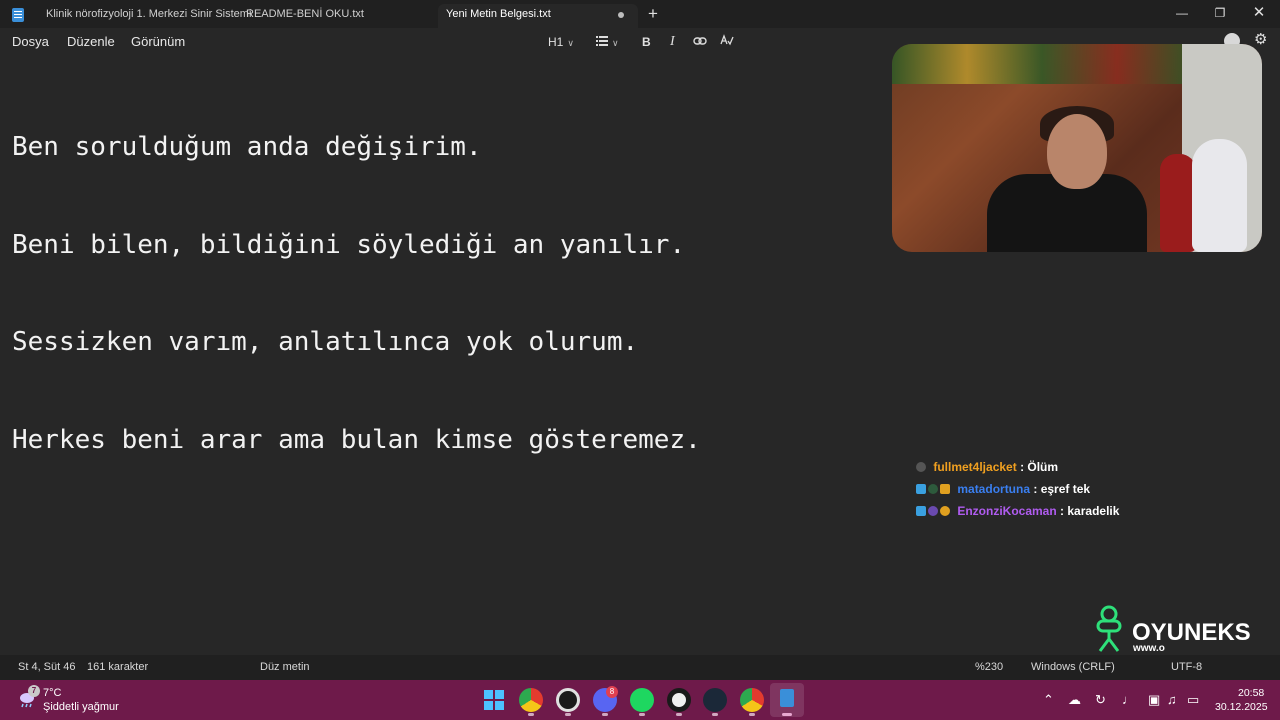 This screenshot has width=1280, height=720. Describe the element at coordinates (653, 14) in the screenshot. I see `new-tab-plus-icon: +` at that location.